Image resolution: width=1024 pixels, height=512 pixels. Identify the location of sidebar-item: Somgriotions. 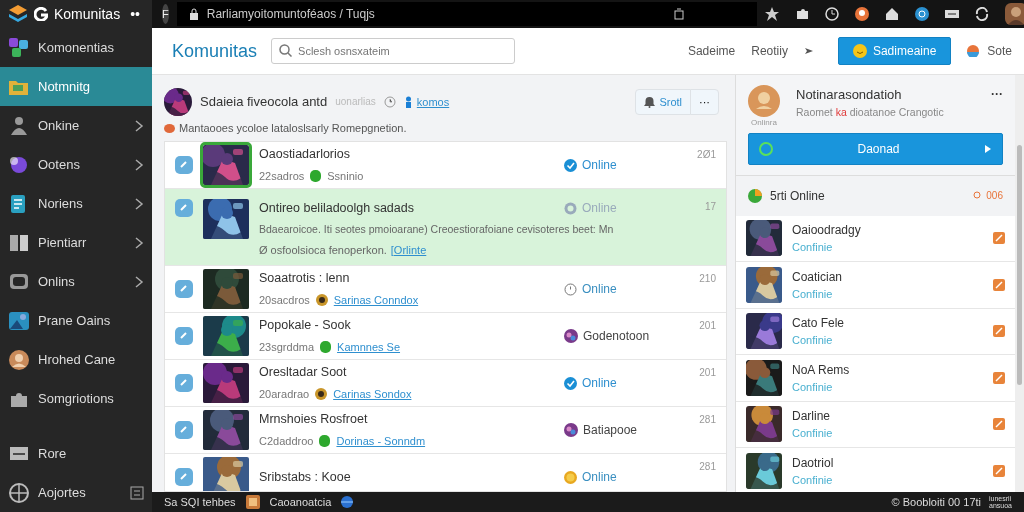
(76, 398).